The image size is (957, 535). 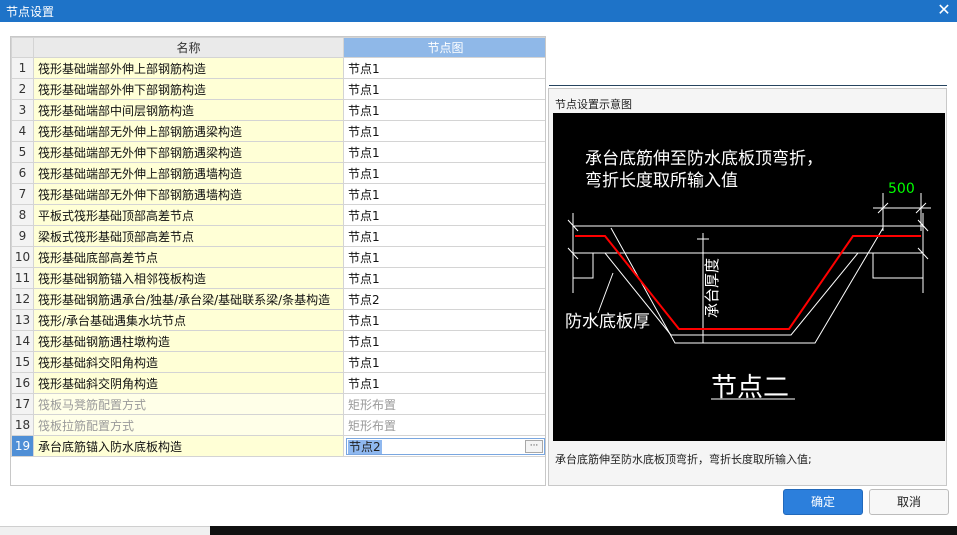 I want to click on row-name: 筏形基础钢筋遇承台/独基/承台梁/基础联系梁/条基构造, so click(x=188, y=299).